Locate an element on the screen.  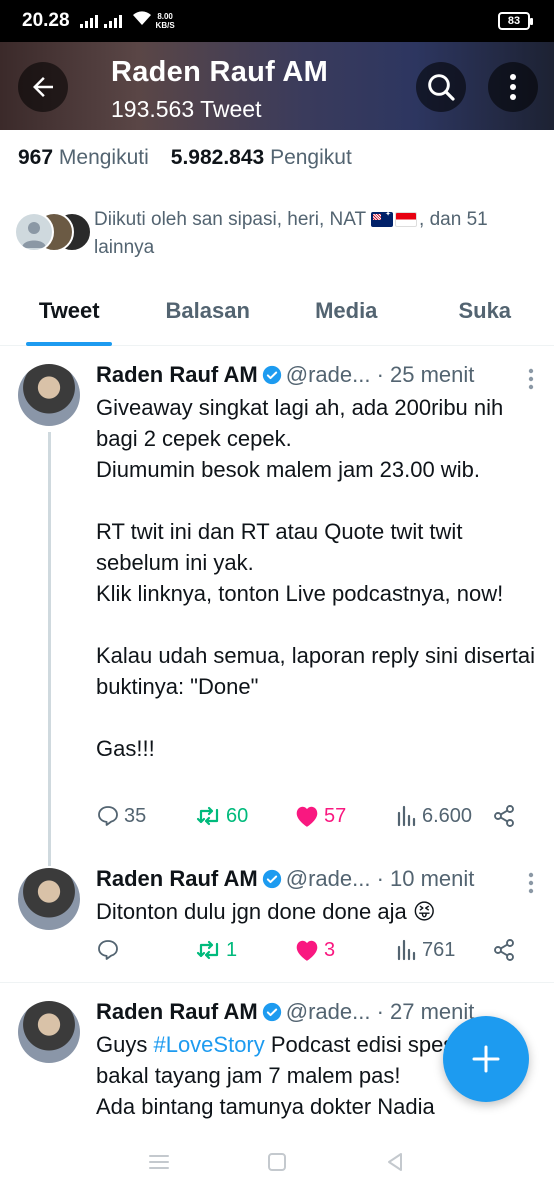
tweet-text: Ditonton dulu jgn done done aja 😝 is located at coordinates (266, 911).